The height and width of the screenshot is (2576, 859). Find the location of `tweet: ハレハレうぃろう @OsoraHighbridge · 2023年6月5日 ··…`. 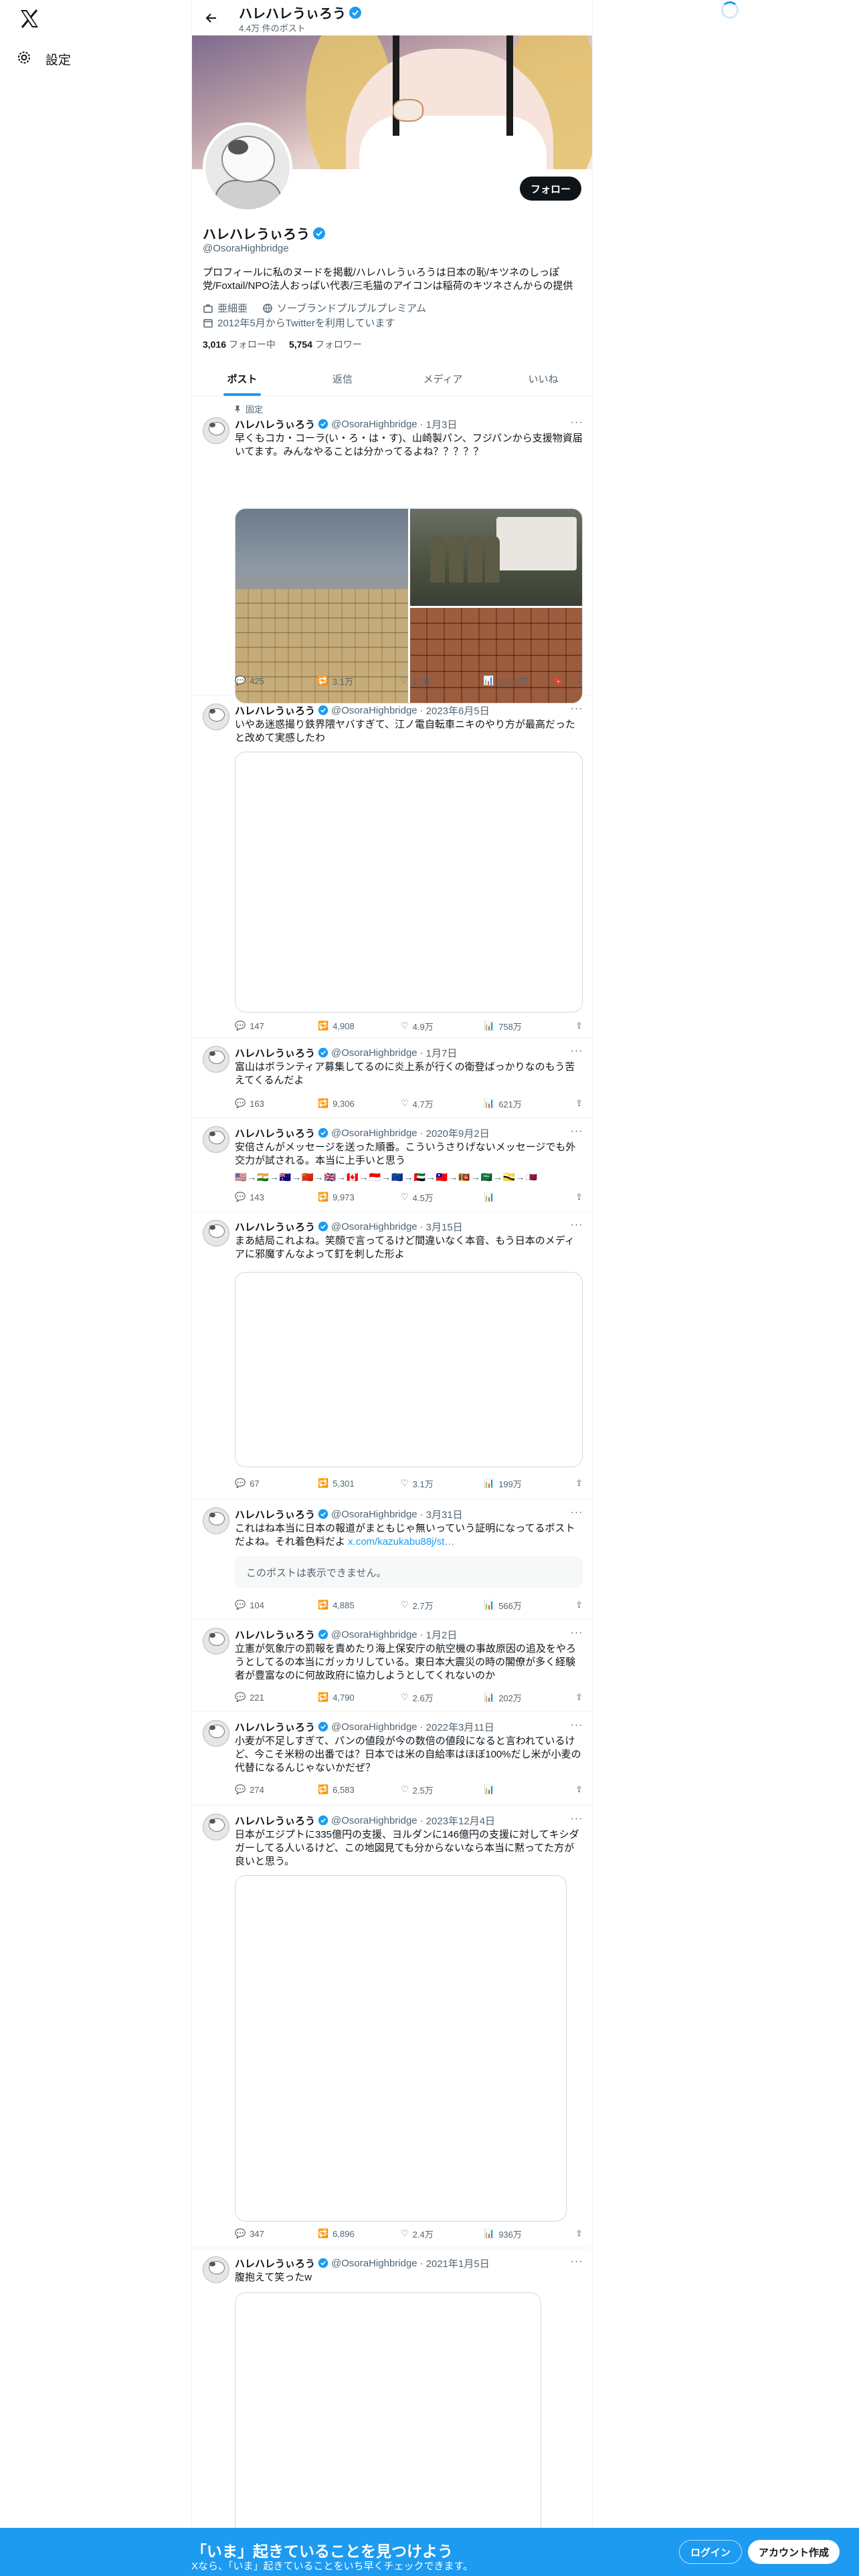

tweet: ハレハレうぃろう @OsoraHighbridge · 2023年6月5日 ··… is located at coordinates (392, 867).